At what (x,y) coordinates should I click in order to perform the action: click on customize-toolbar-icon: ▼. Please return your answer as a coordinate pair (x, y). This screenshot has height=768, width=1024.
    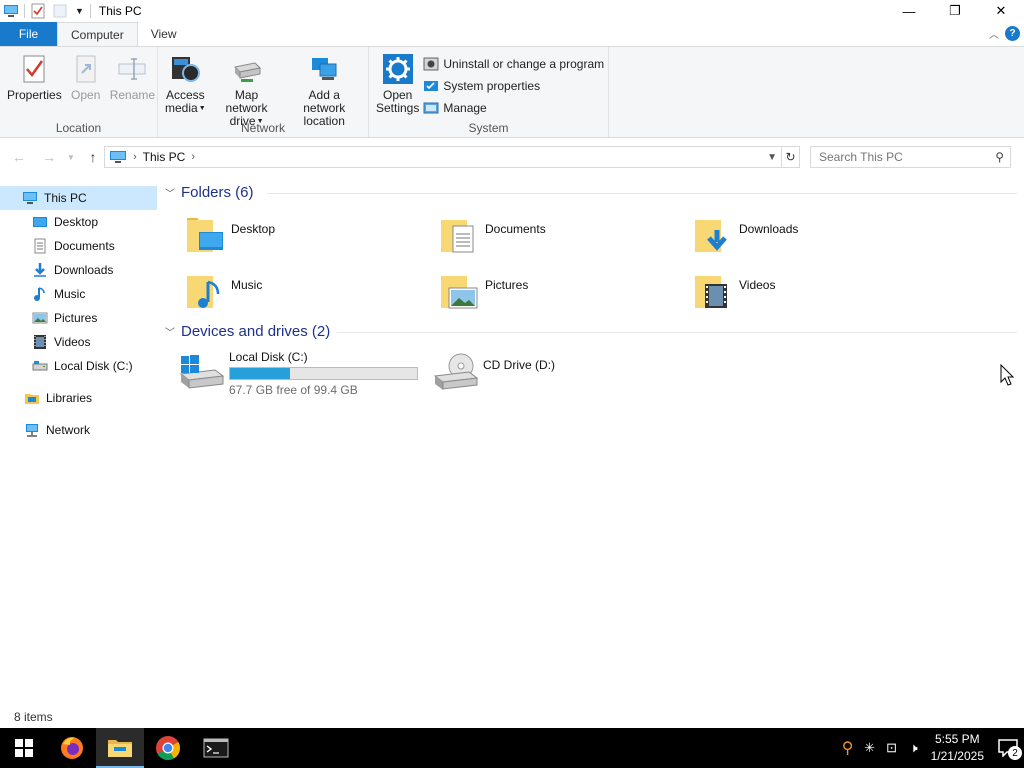
    Looking at the image, I should click on (79, 11).